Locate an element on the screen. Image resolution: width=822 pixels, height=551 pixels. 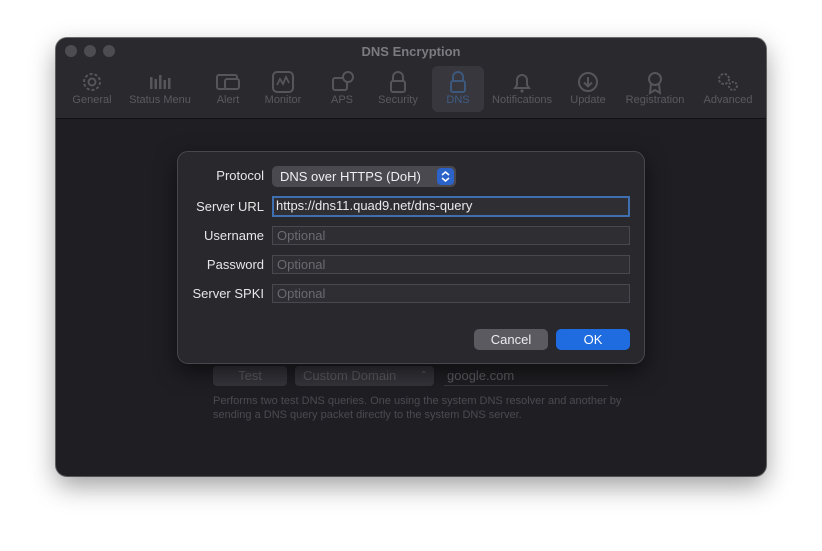
domain-type-select: Custom Domain ⌃ is located at coordinates (364, 376).